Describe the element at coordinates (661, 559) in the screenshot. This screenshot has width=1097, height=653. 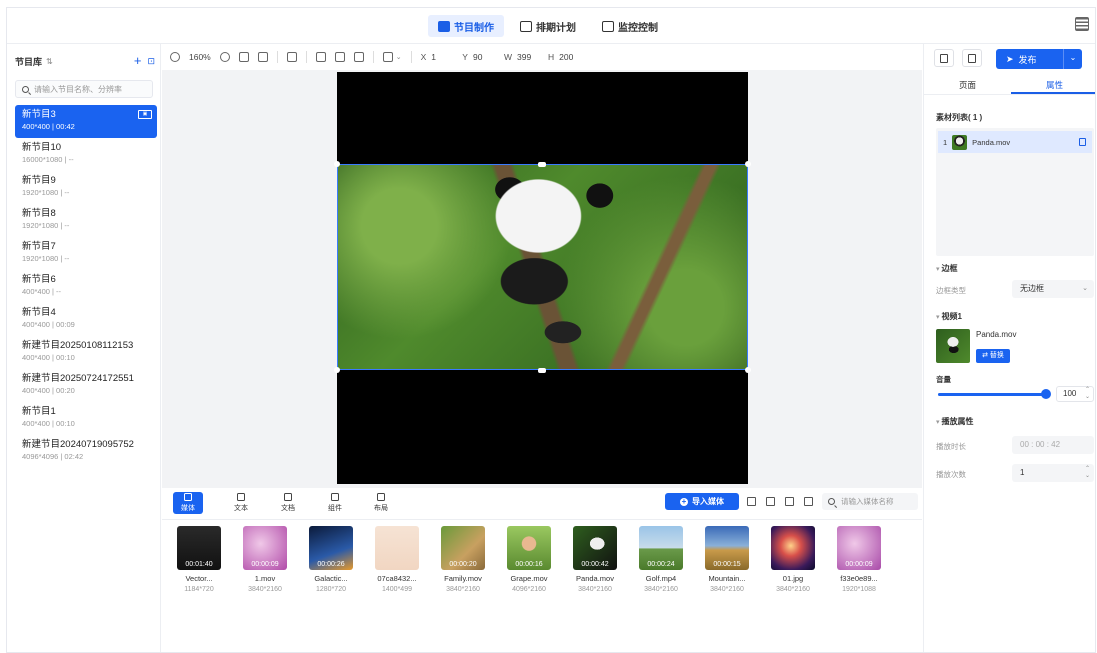
I see `media-item: 00:00:24 Golf.mp4 3840*2160` at that location.